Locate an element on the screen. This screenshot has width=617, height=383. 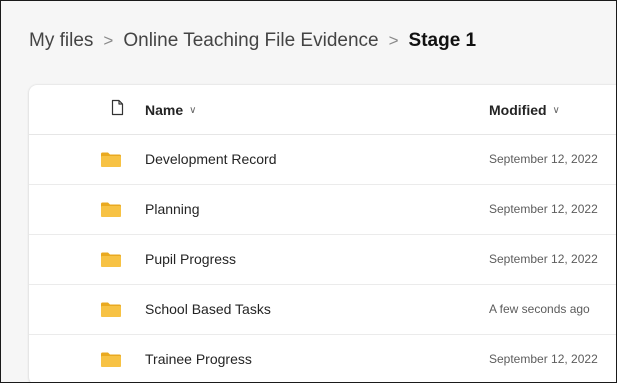
list-item: School Based Tasks A few seconds ago is located at coordinates (322, 310).